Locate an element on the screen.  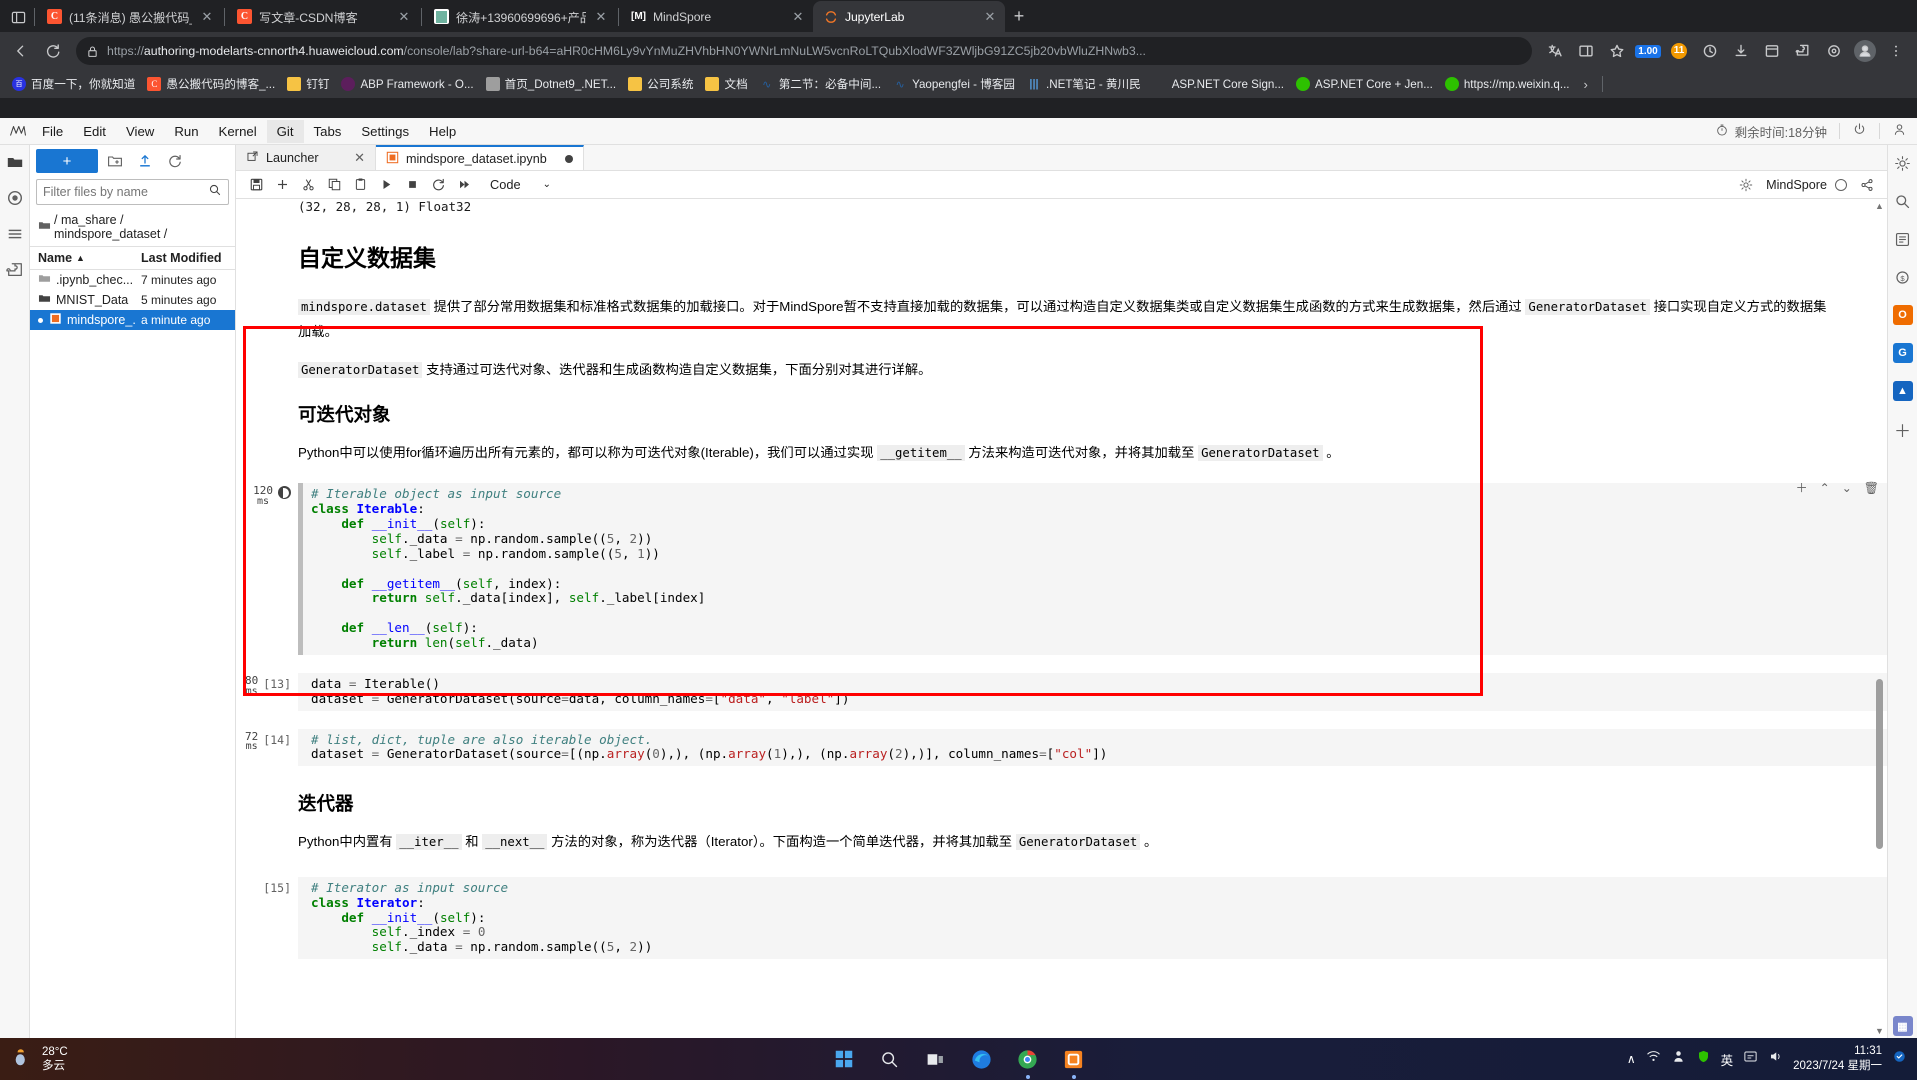
breadcrumb: / ma_share / mindspore_dataset / is located at coordinates (132, 228).